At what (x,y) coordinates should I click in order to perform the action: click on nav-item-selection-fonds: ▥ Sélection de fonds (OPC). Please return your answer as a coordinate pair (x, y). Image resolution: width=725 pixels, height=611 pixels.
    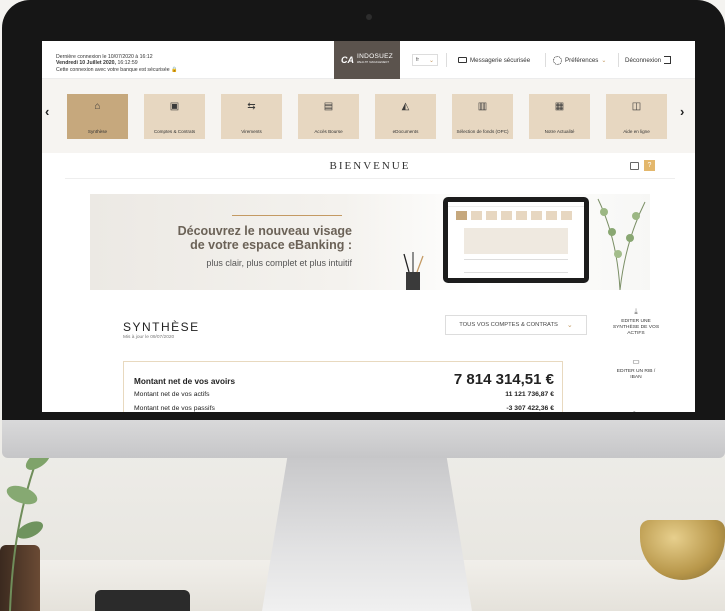
    Looking at the image, I should click on (482, 116).